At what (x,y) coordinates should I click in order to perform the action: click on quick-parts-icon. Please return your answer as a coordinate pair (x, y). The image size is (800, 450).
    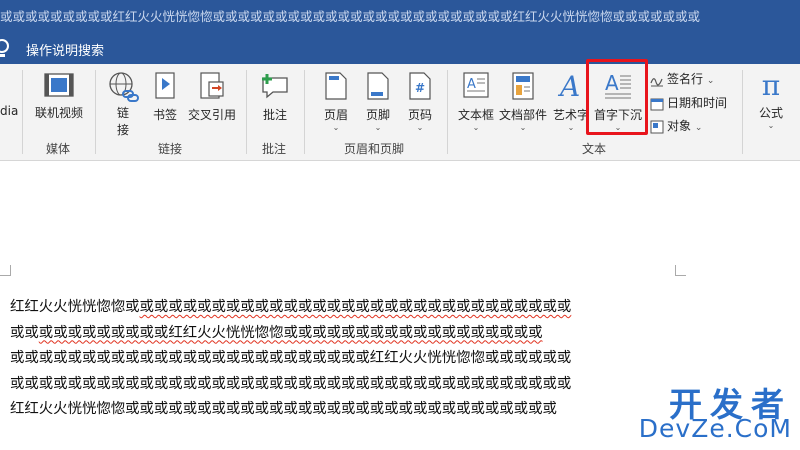
    Looking at the image, I should click on (523, 86).